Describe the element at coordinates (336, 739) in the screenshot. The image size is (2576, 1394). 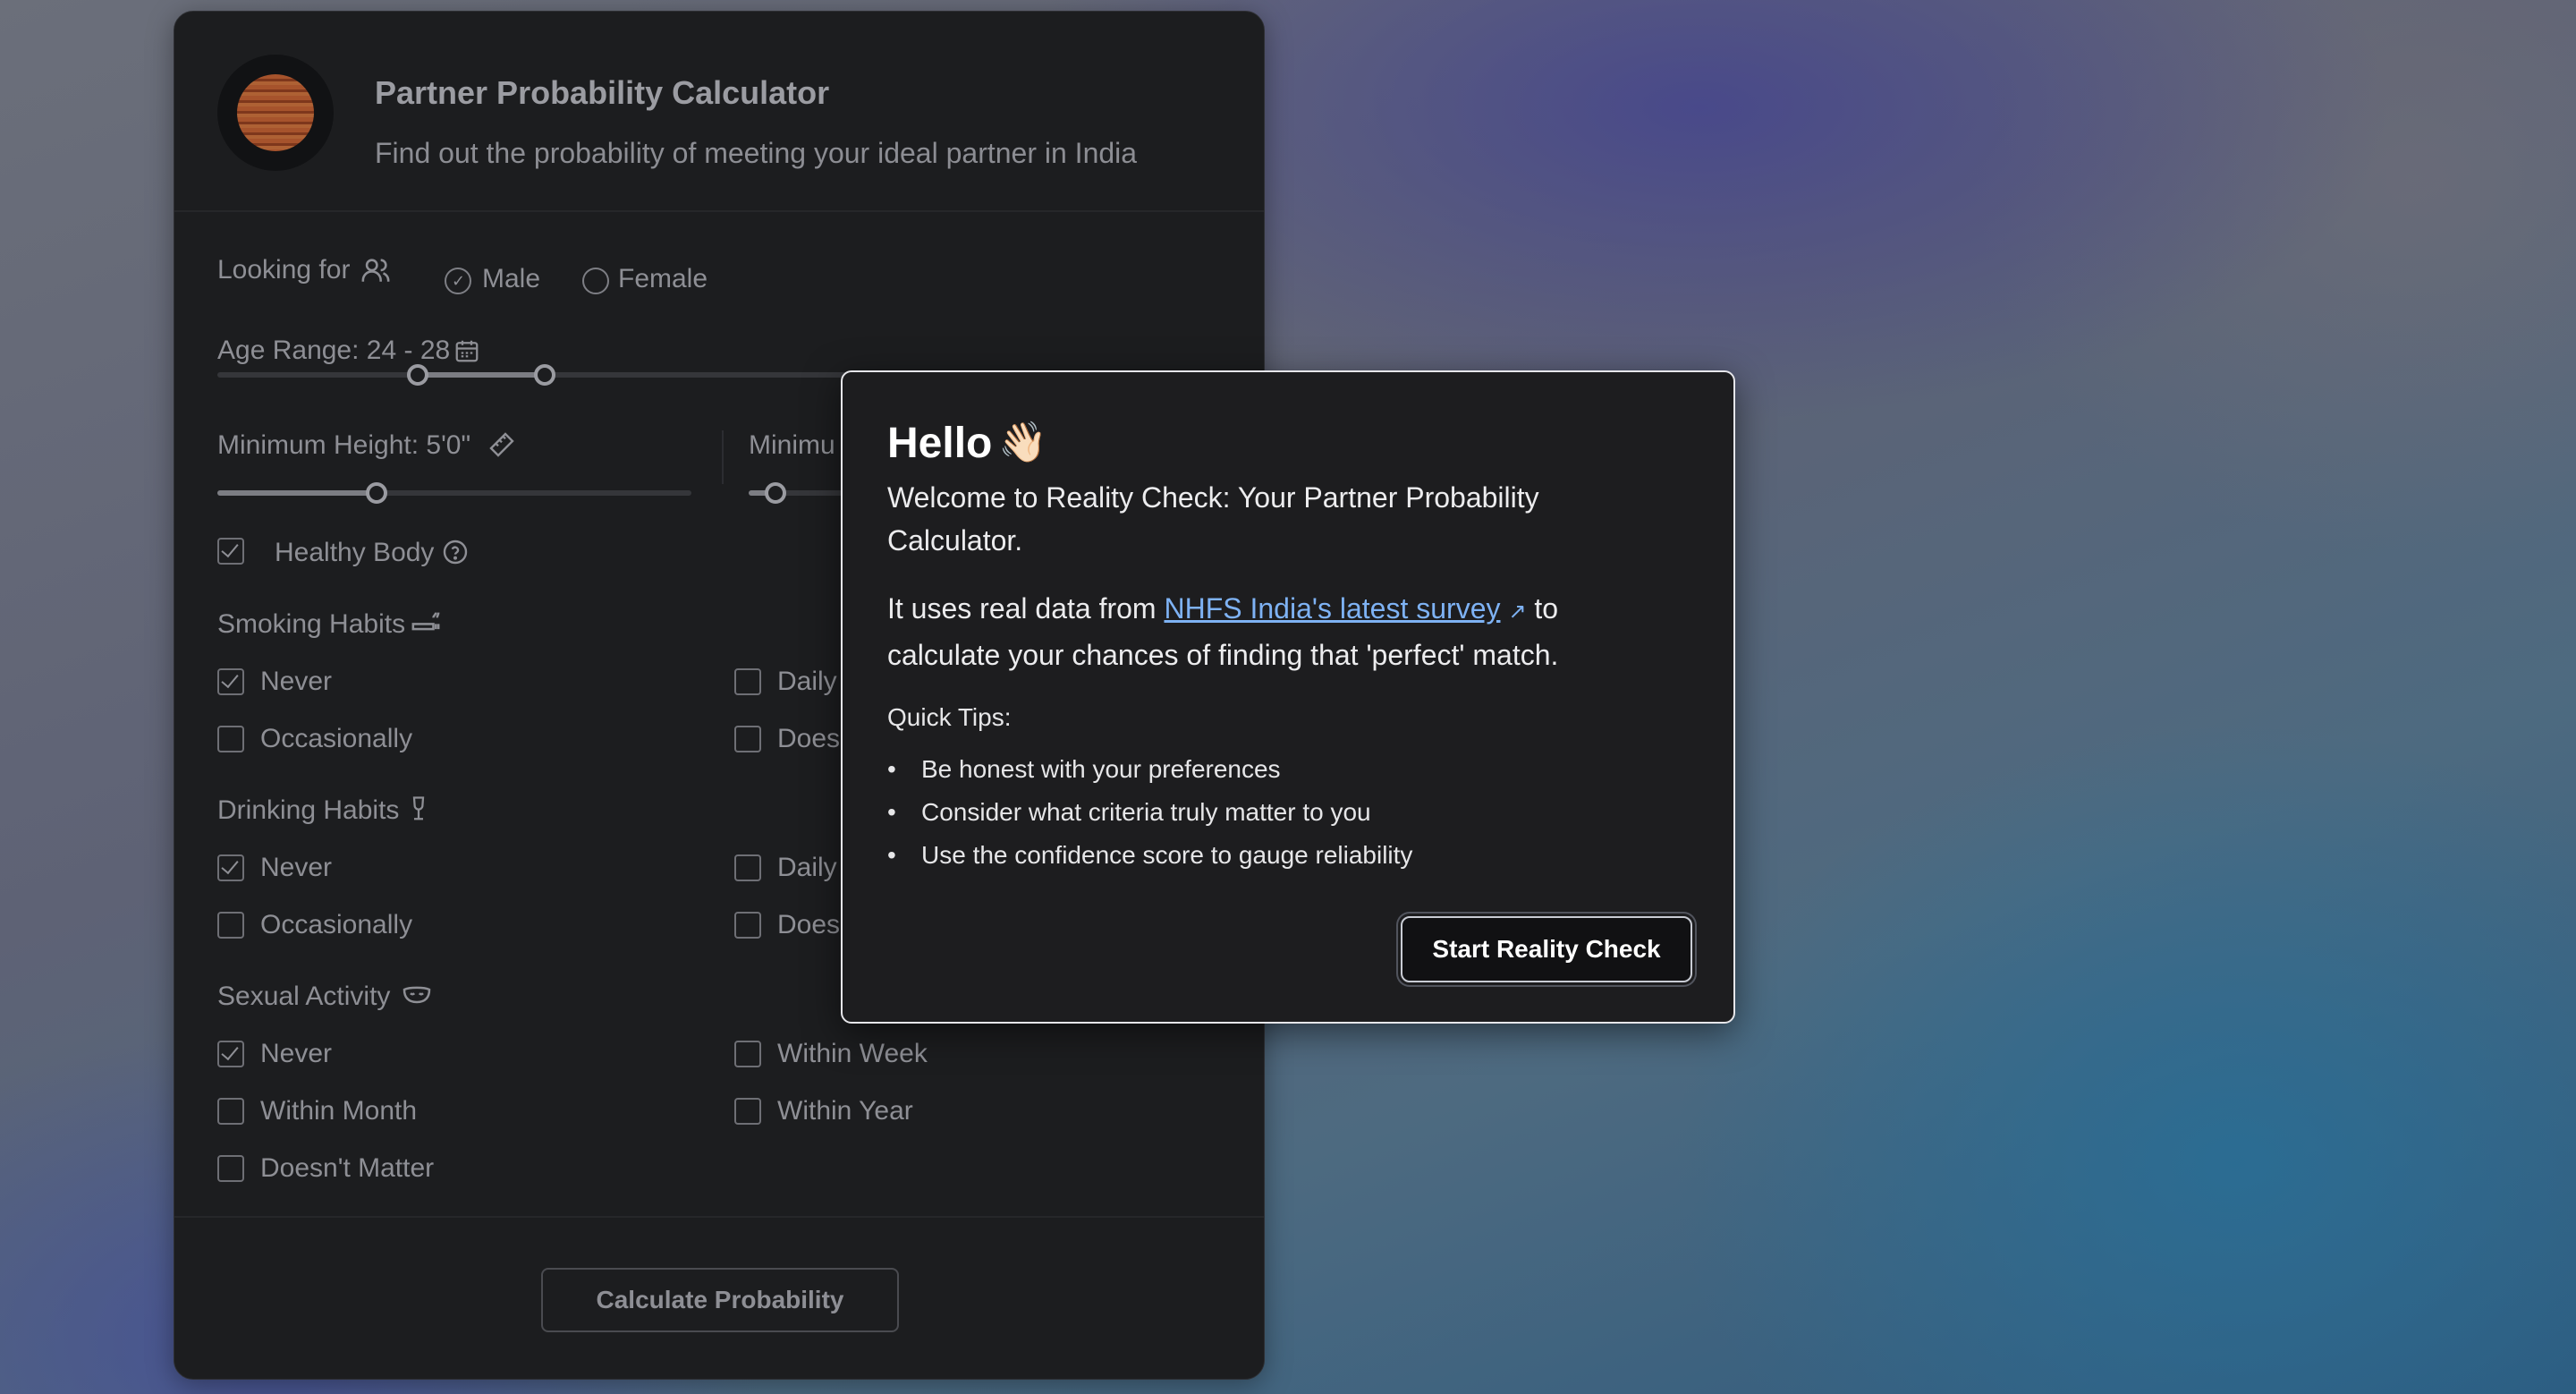
I see `smoking-occasionally-label: Occasionally` at that location.